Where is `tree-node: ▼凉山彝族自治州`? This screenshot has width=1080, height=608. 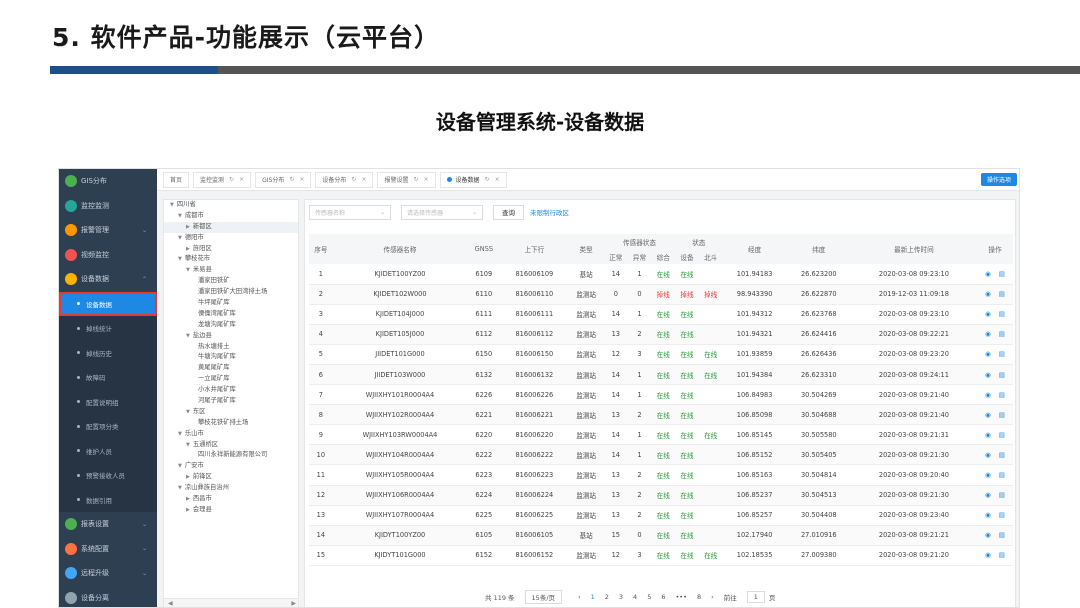
tree-node: ▼凉山彝族自治州 is located at coordinates (231, 488).